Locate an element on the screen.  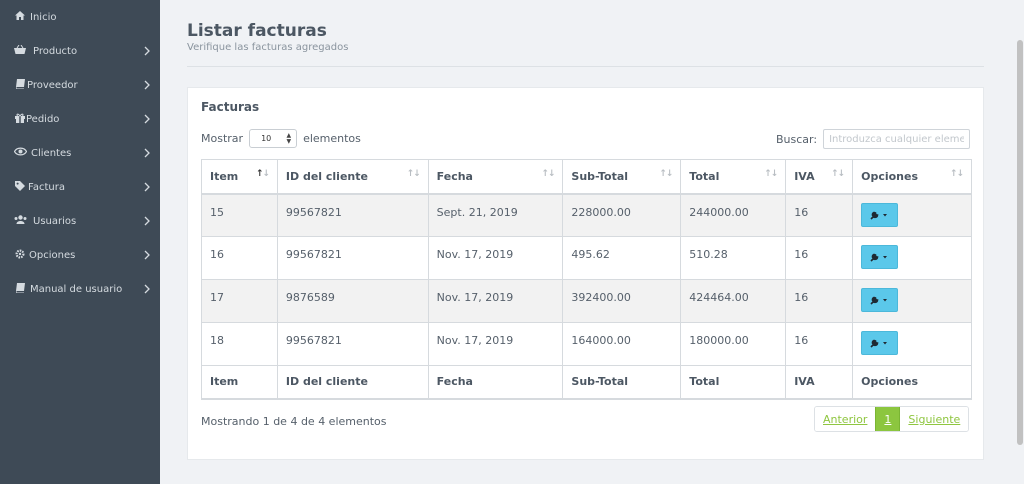
column-header-subtotal: Sub-Total ↑↓ is located at coordinates (622, 177).